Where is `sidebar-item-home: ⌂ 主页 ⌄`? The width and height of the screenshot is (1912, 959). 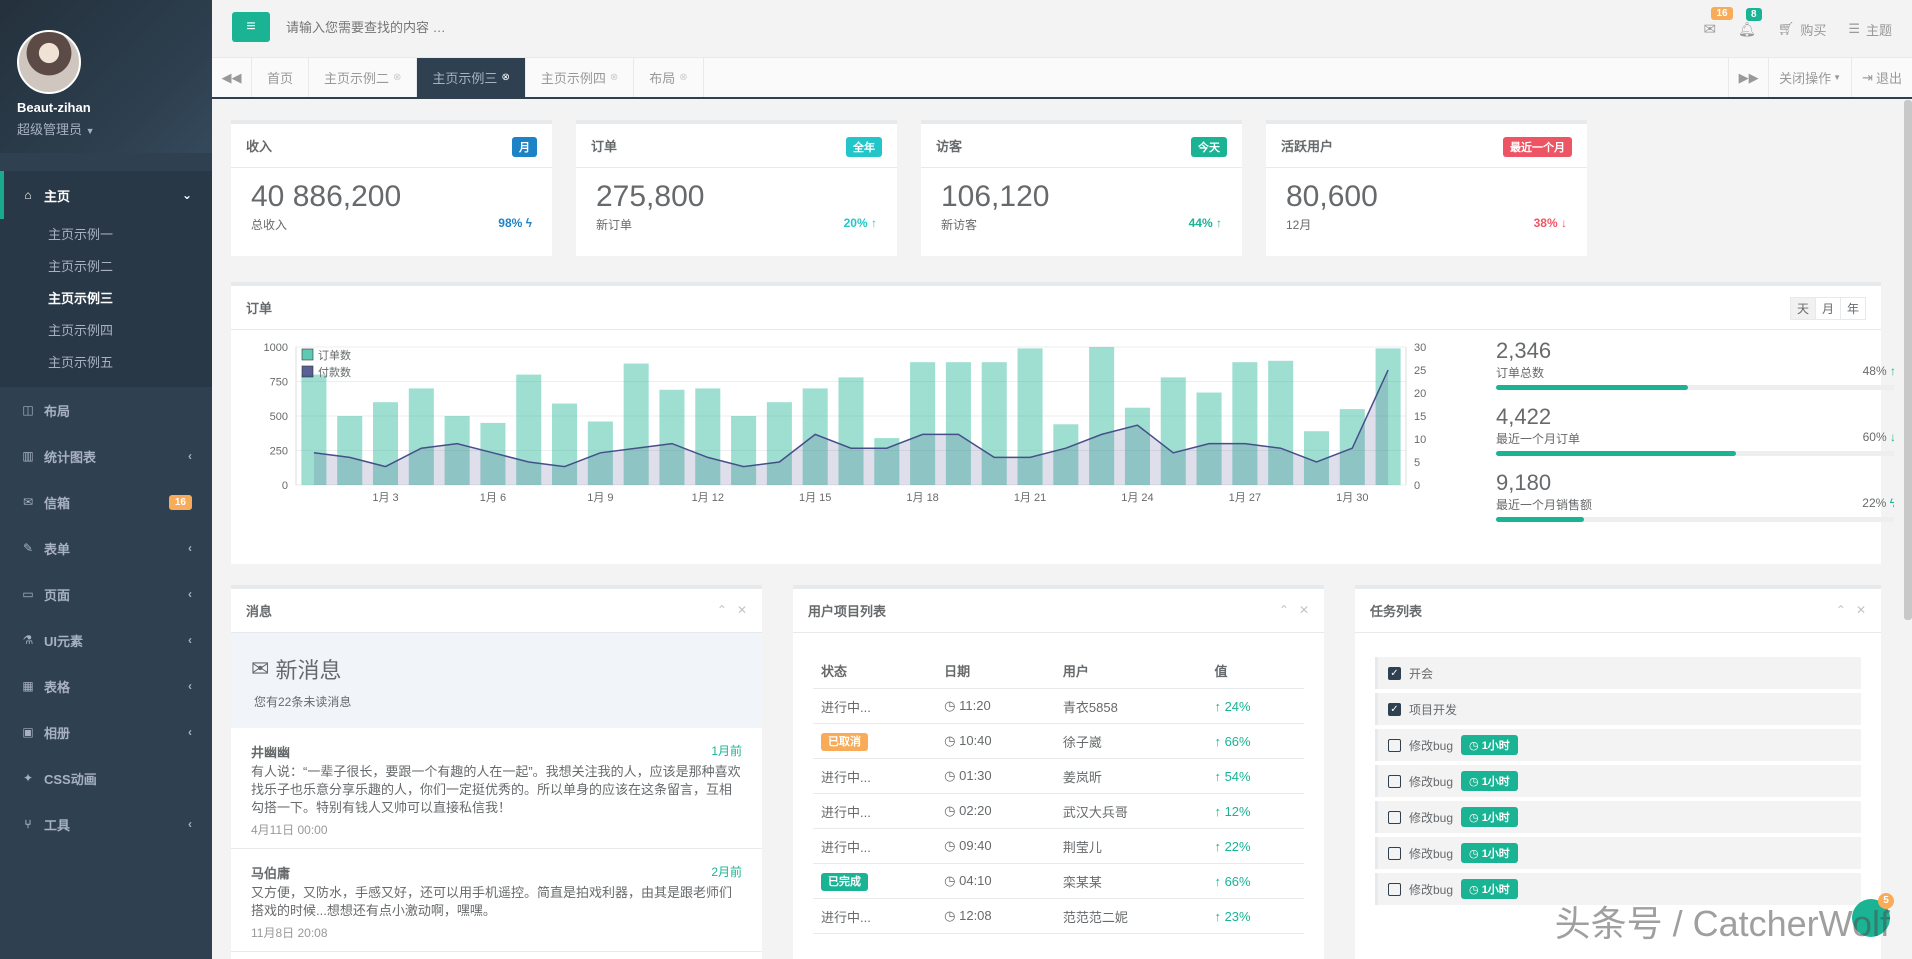
sidebar-item-home: ⌂ 主页 ⌄ is located at coordinates (106, 195).